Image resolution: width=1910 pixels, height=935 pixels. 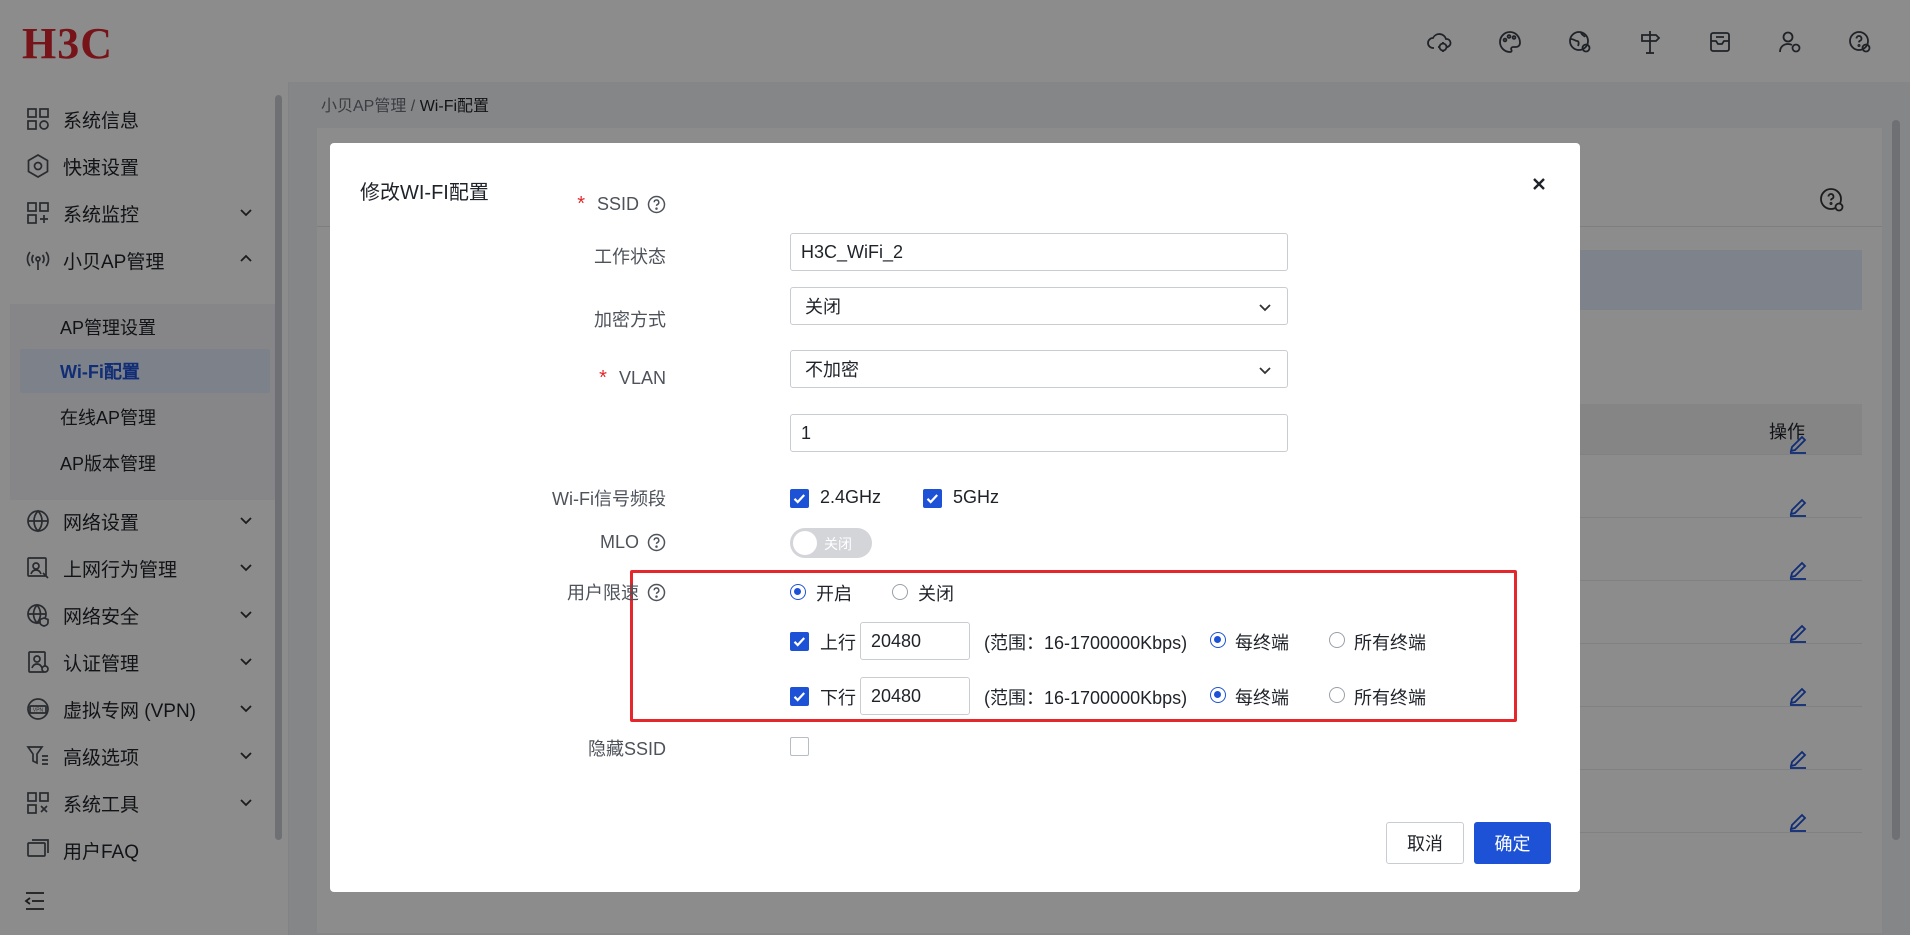 I want to click on downstream-per-terminal-label: 每终端, so click(x=1262, y=698).